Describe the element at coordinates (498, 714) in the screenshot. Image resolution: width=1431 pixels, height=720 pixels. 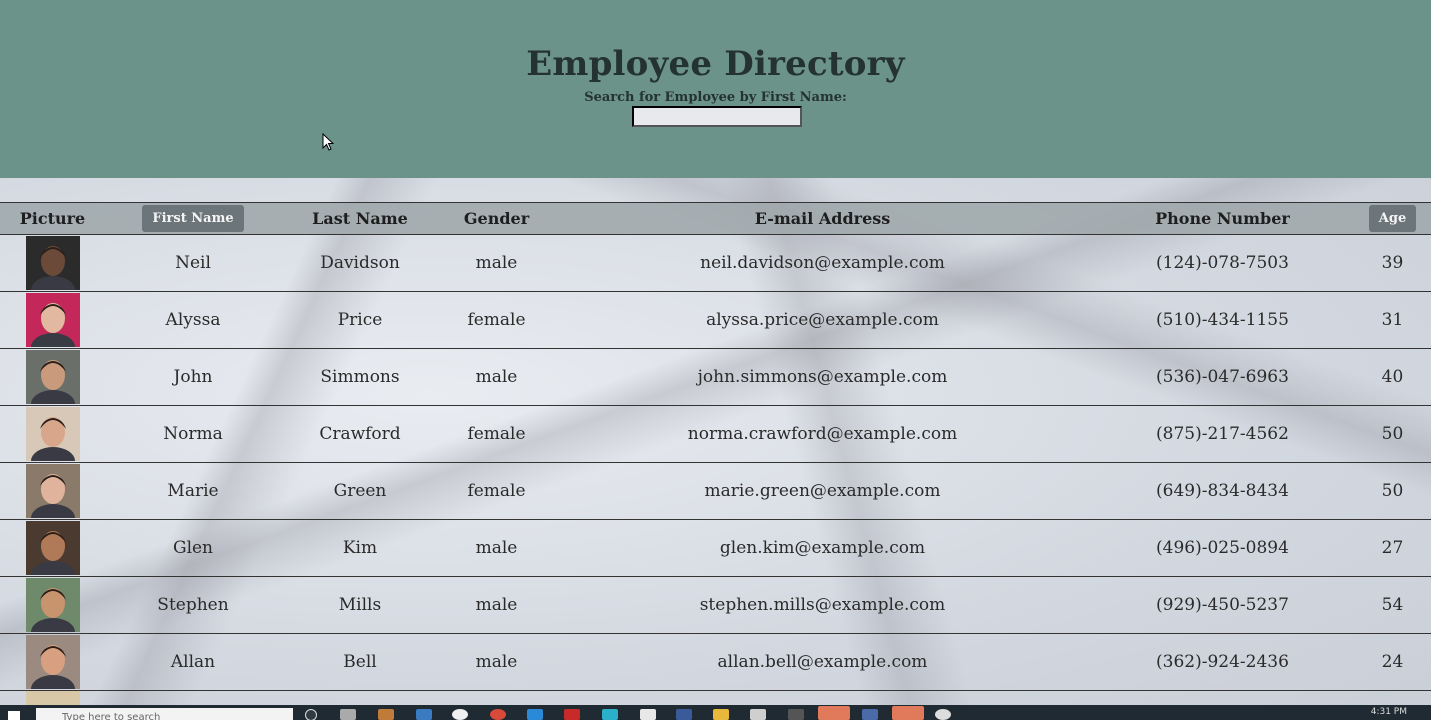
I see `chrome-icon` at that location.